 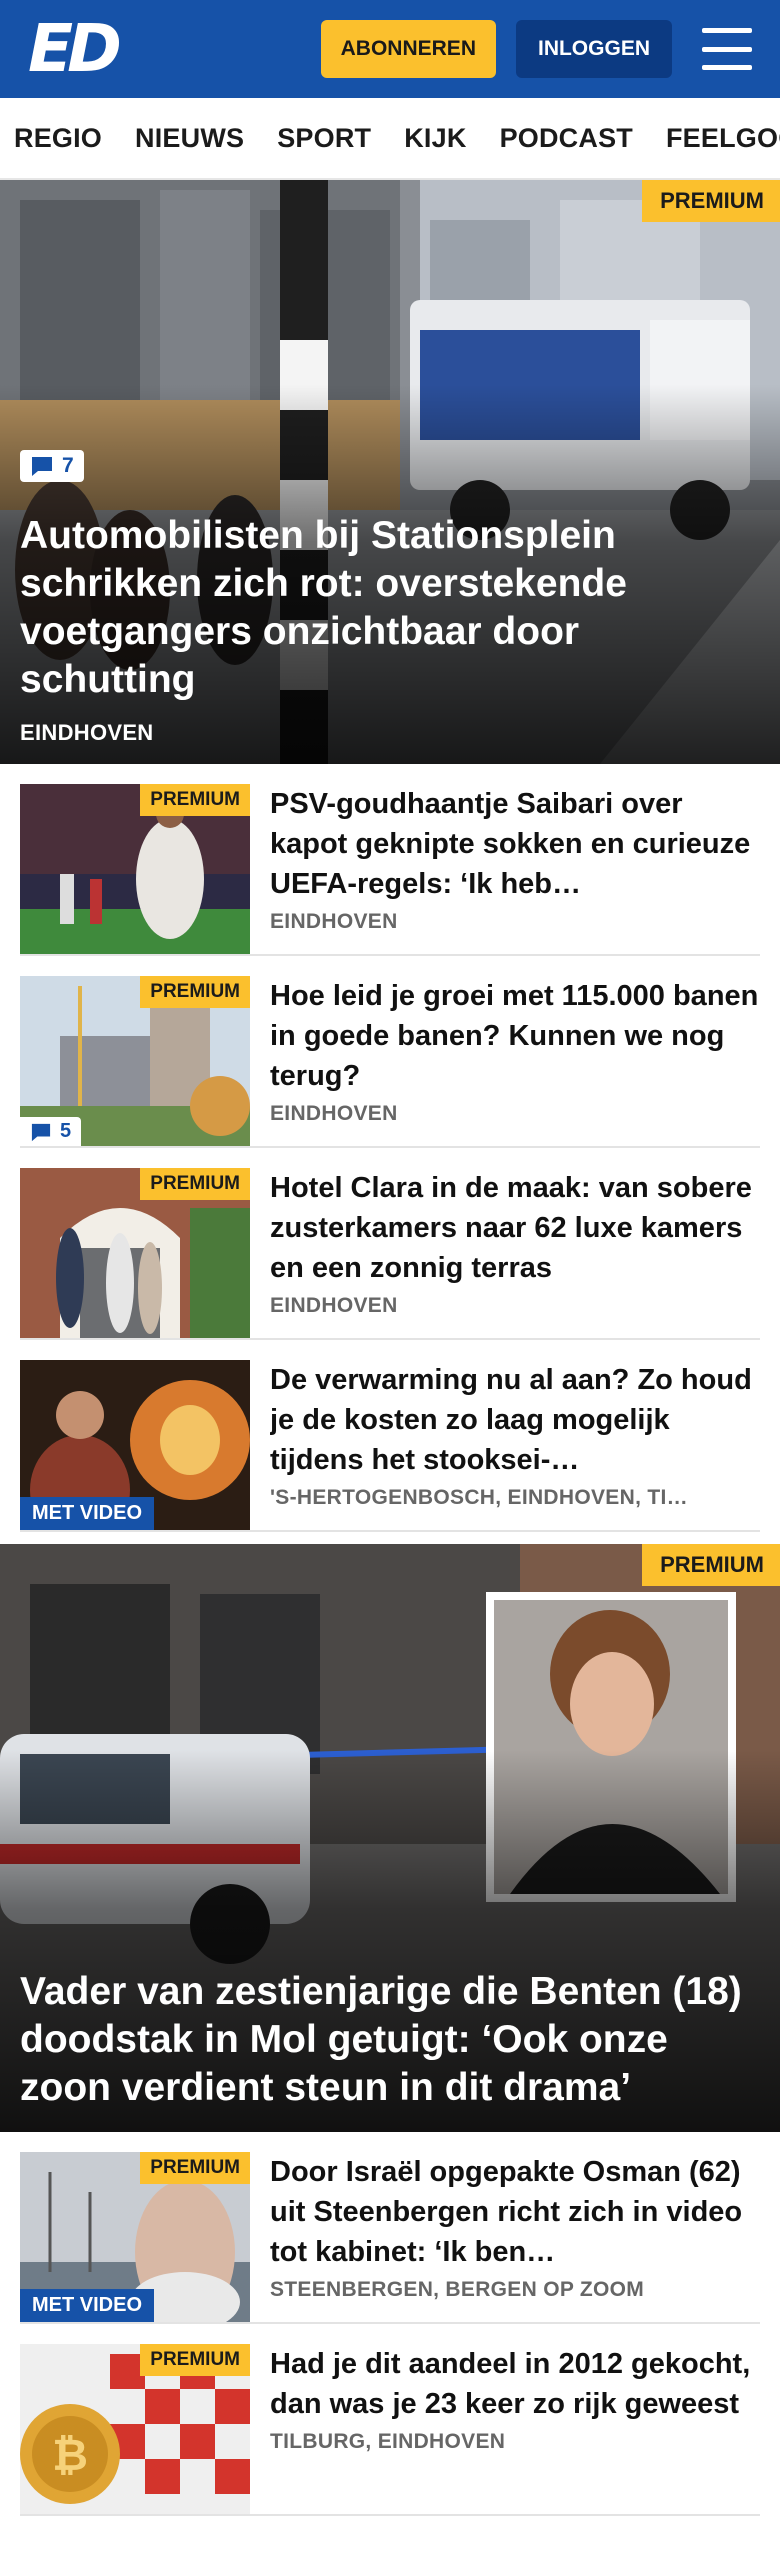 I want to click on hero-location: EINDHOVEN, so click(x=87, y=732).